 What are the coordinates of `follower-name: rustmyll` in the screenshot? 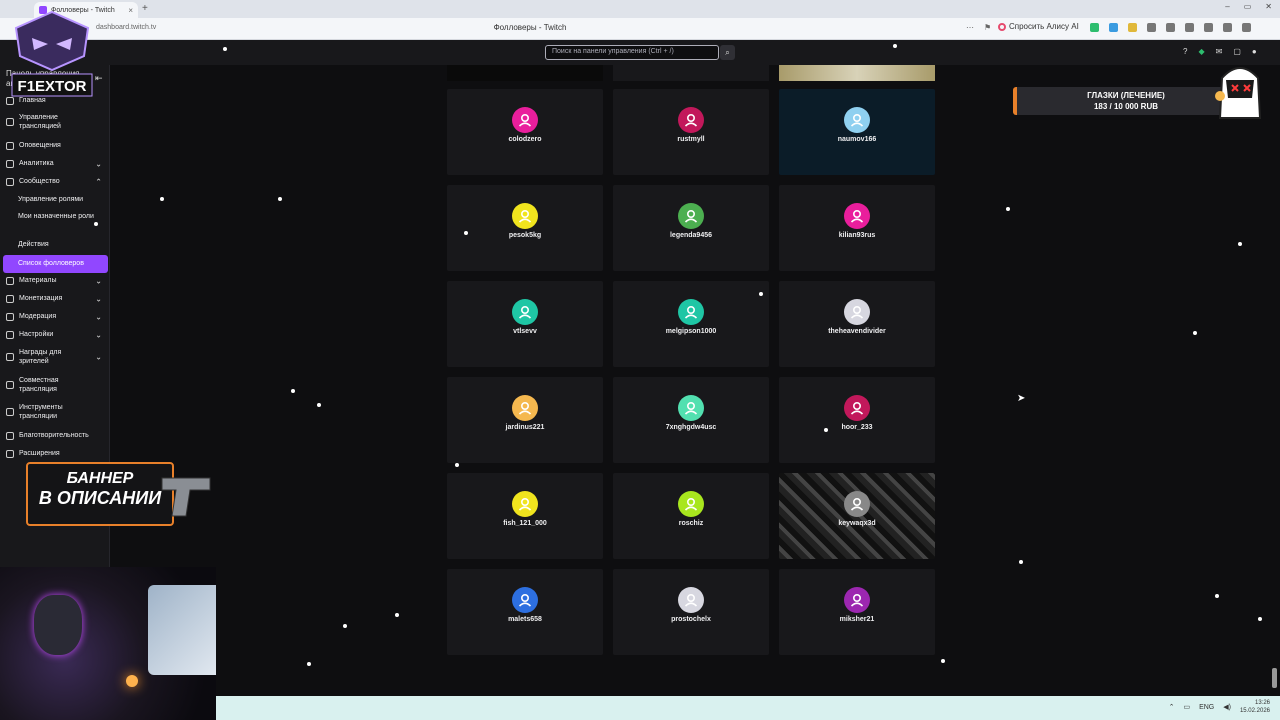 It's located at (691, 139).